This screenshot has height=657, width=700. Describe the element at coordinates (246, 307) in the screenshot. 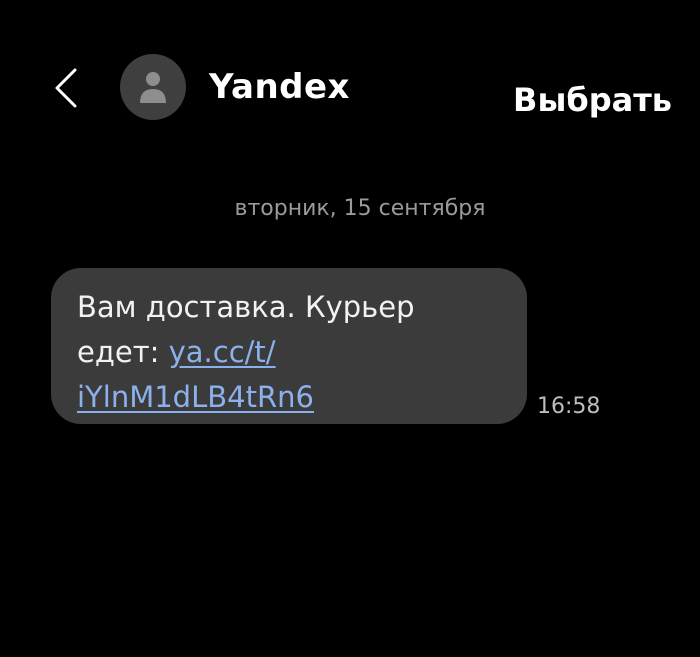

I see `message-text-line: Вам доставка. Курьер` at that location.